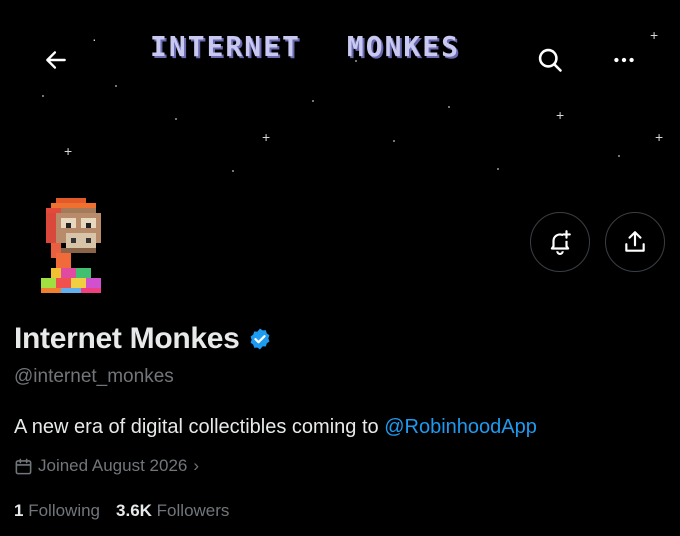  I want to click on joined-date-row: Joined August 2026 ›, so click(106, 466).